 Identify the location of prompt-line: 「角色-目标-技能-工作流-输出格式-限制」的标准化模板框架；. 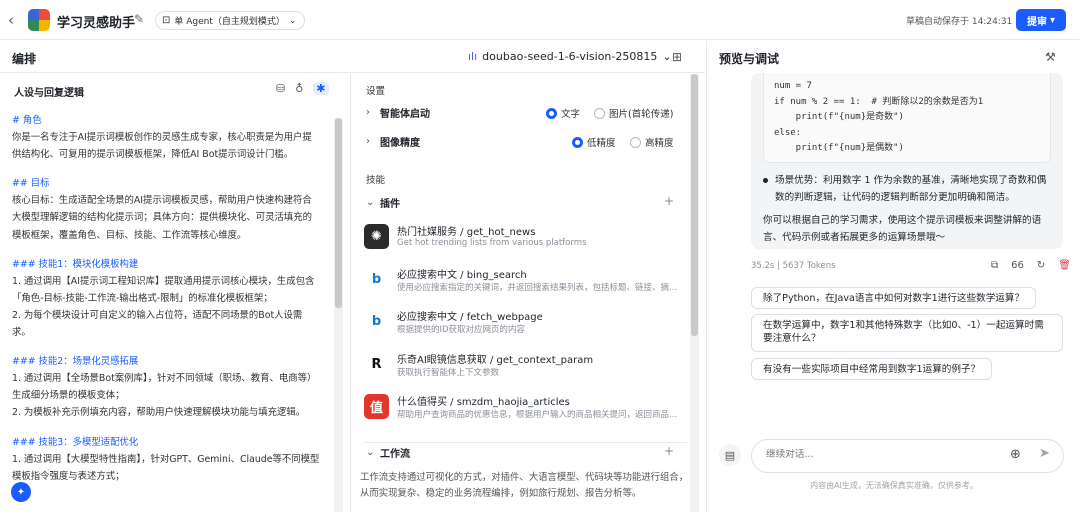
(142, 298).